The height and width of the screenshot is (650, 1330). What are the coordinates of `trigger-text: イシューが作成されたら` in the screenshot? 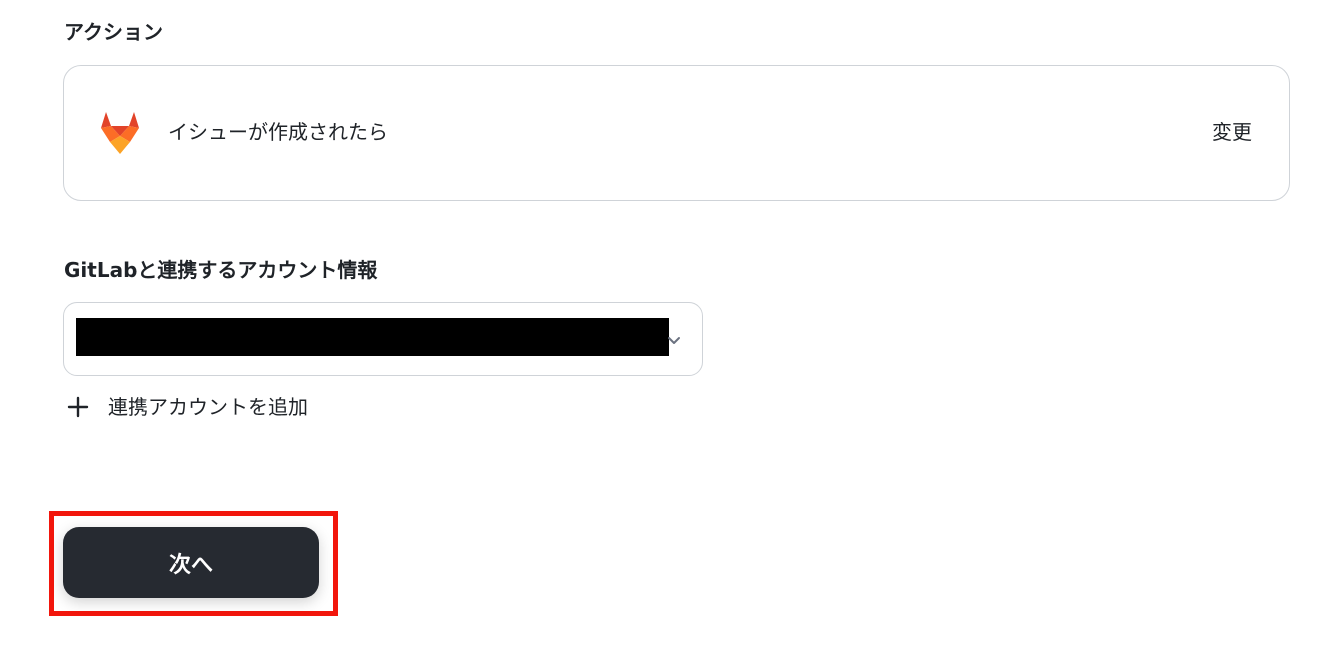 It's located at (278, 132).